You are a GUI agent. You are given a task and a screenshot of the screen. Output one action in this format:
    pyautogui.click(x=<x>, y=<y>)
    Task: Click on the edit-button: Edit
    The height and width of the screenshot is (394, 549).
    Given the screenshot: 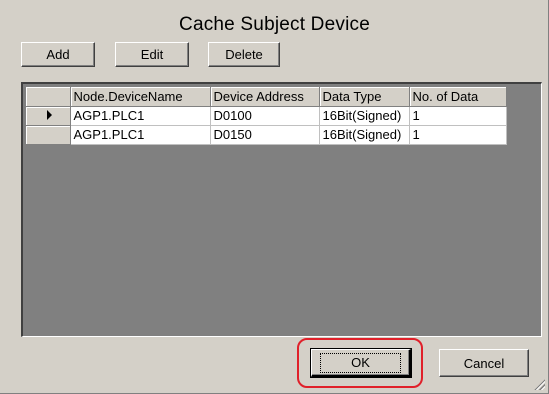 What is the action you would take?
    pyautogui.click(x=152, y=54)
    